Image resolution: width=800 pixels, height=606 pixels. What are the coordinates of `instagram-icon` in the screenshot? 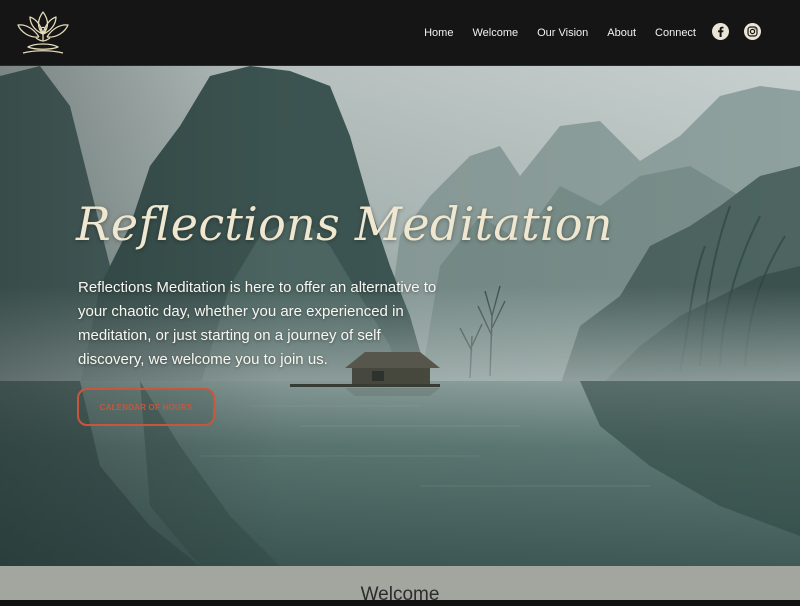 It's located at (752, 31).